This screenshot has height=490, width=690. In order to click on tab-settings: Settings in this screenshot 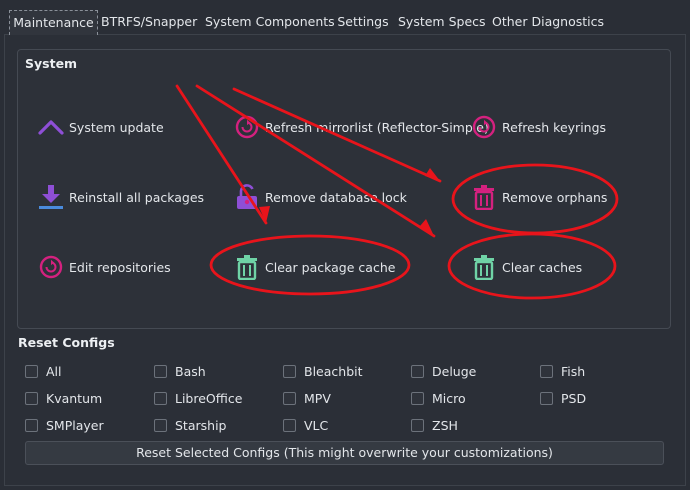, I will do `click(363, 22)`.